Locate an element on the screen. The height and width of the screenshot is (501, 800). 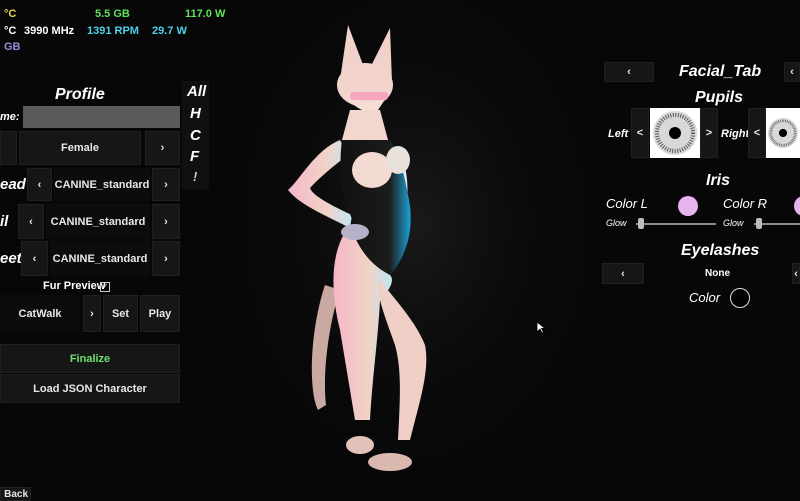
tail-label: il is located at coordinates (4, 221).